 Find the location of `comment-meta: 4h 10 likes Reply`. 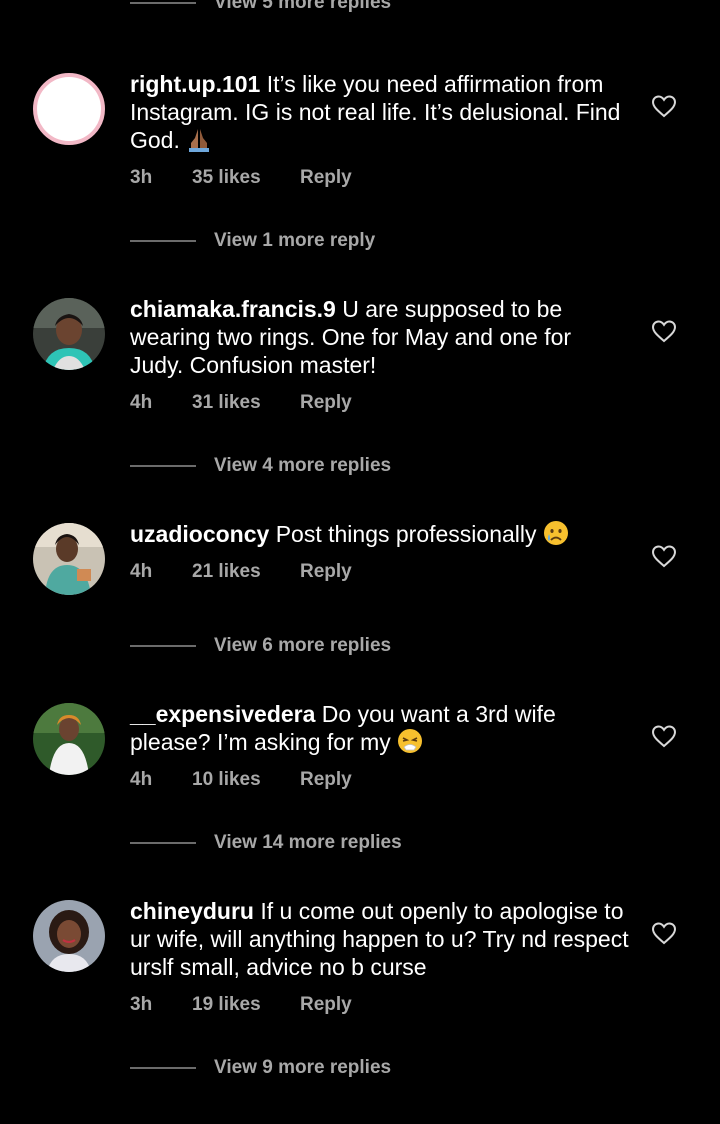

comment-meta: 4h 10 likes Reply is located at coordinates (241, 780).